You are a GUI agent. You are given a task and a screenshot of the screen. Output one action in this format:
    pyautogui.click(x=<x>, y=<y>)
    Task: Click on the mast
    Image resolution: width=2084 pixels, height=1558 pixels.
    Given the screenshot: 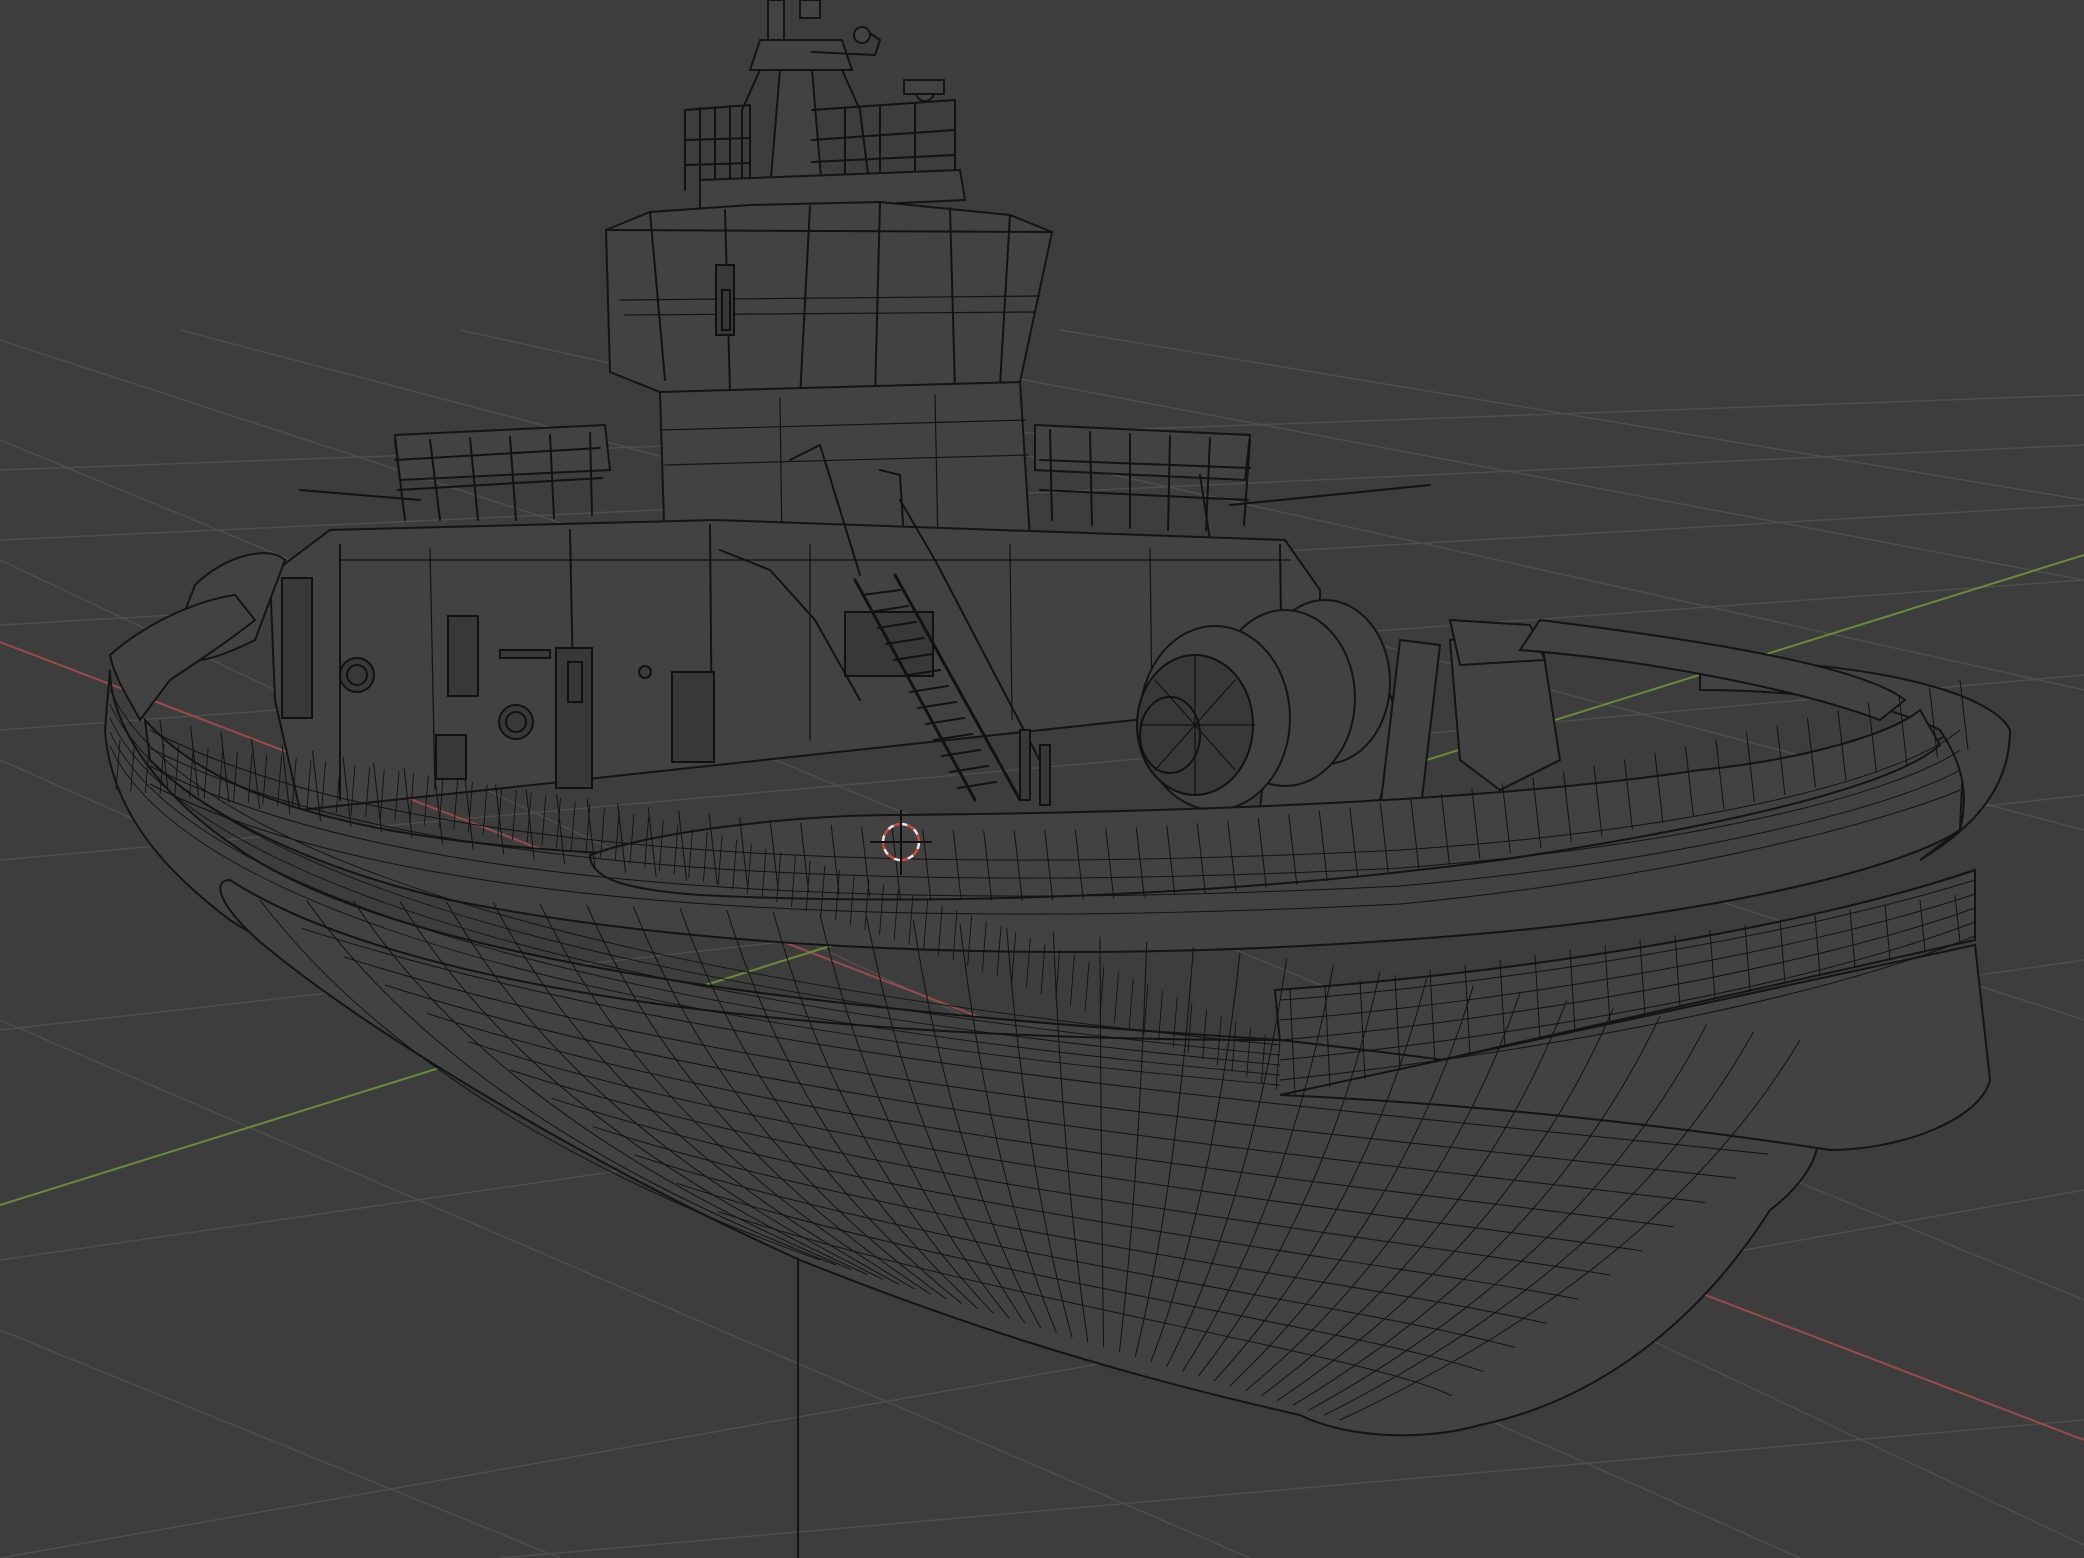 What is the action you would take?
    pyautogui.click(x=825, y=107)
    